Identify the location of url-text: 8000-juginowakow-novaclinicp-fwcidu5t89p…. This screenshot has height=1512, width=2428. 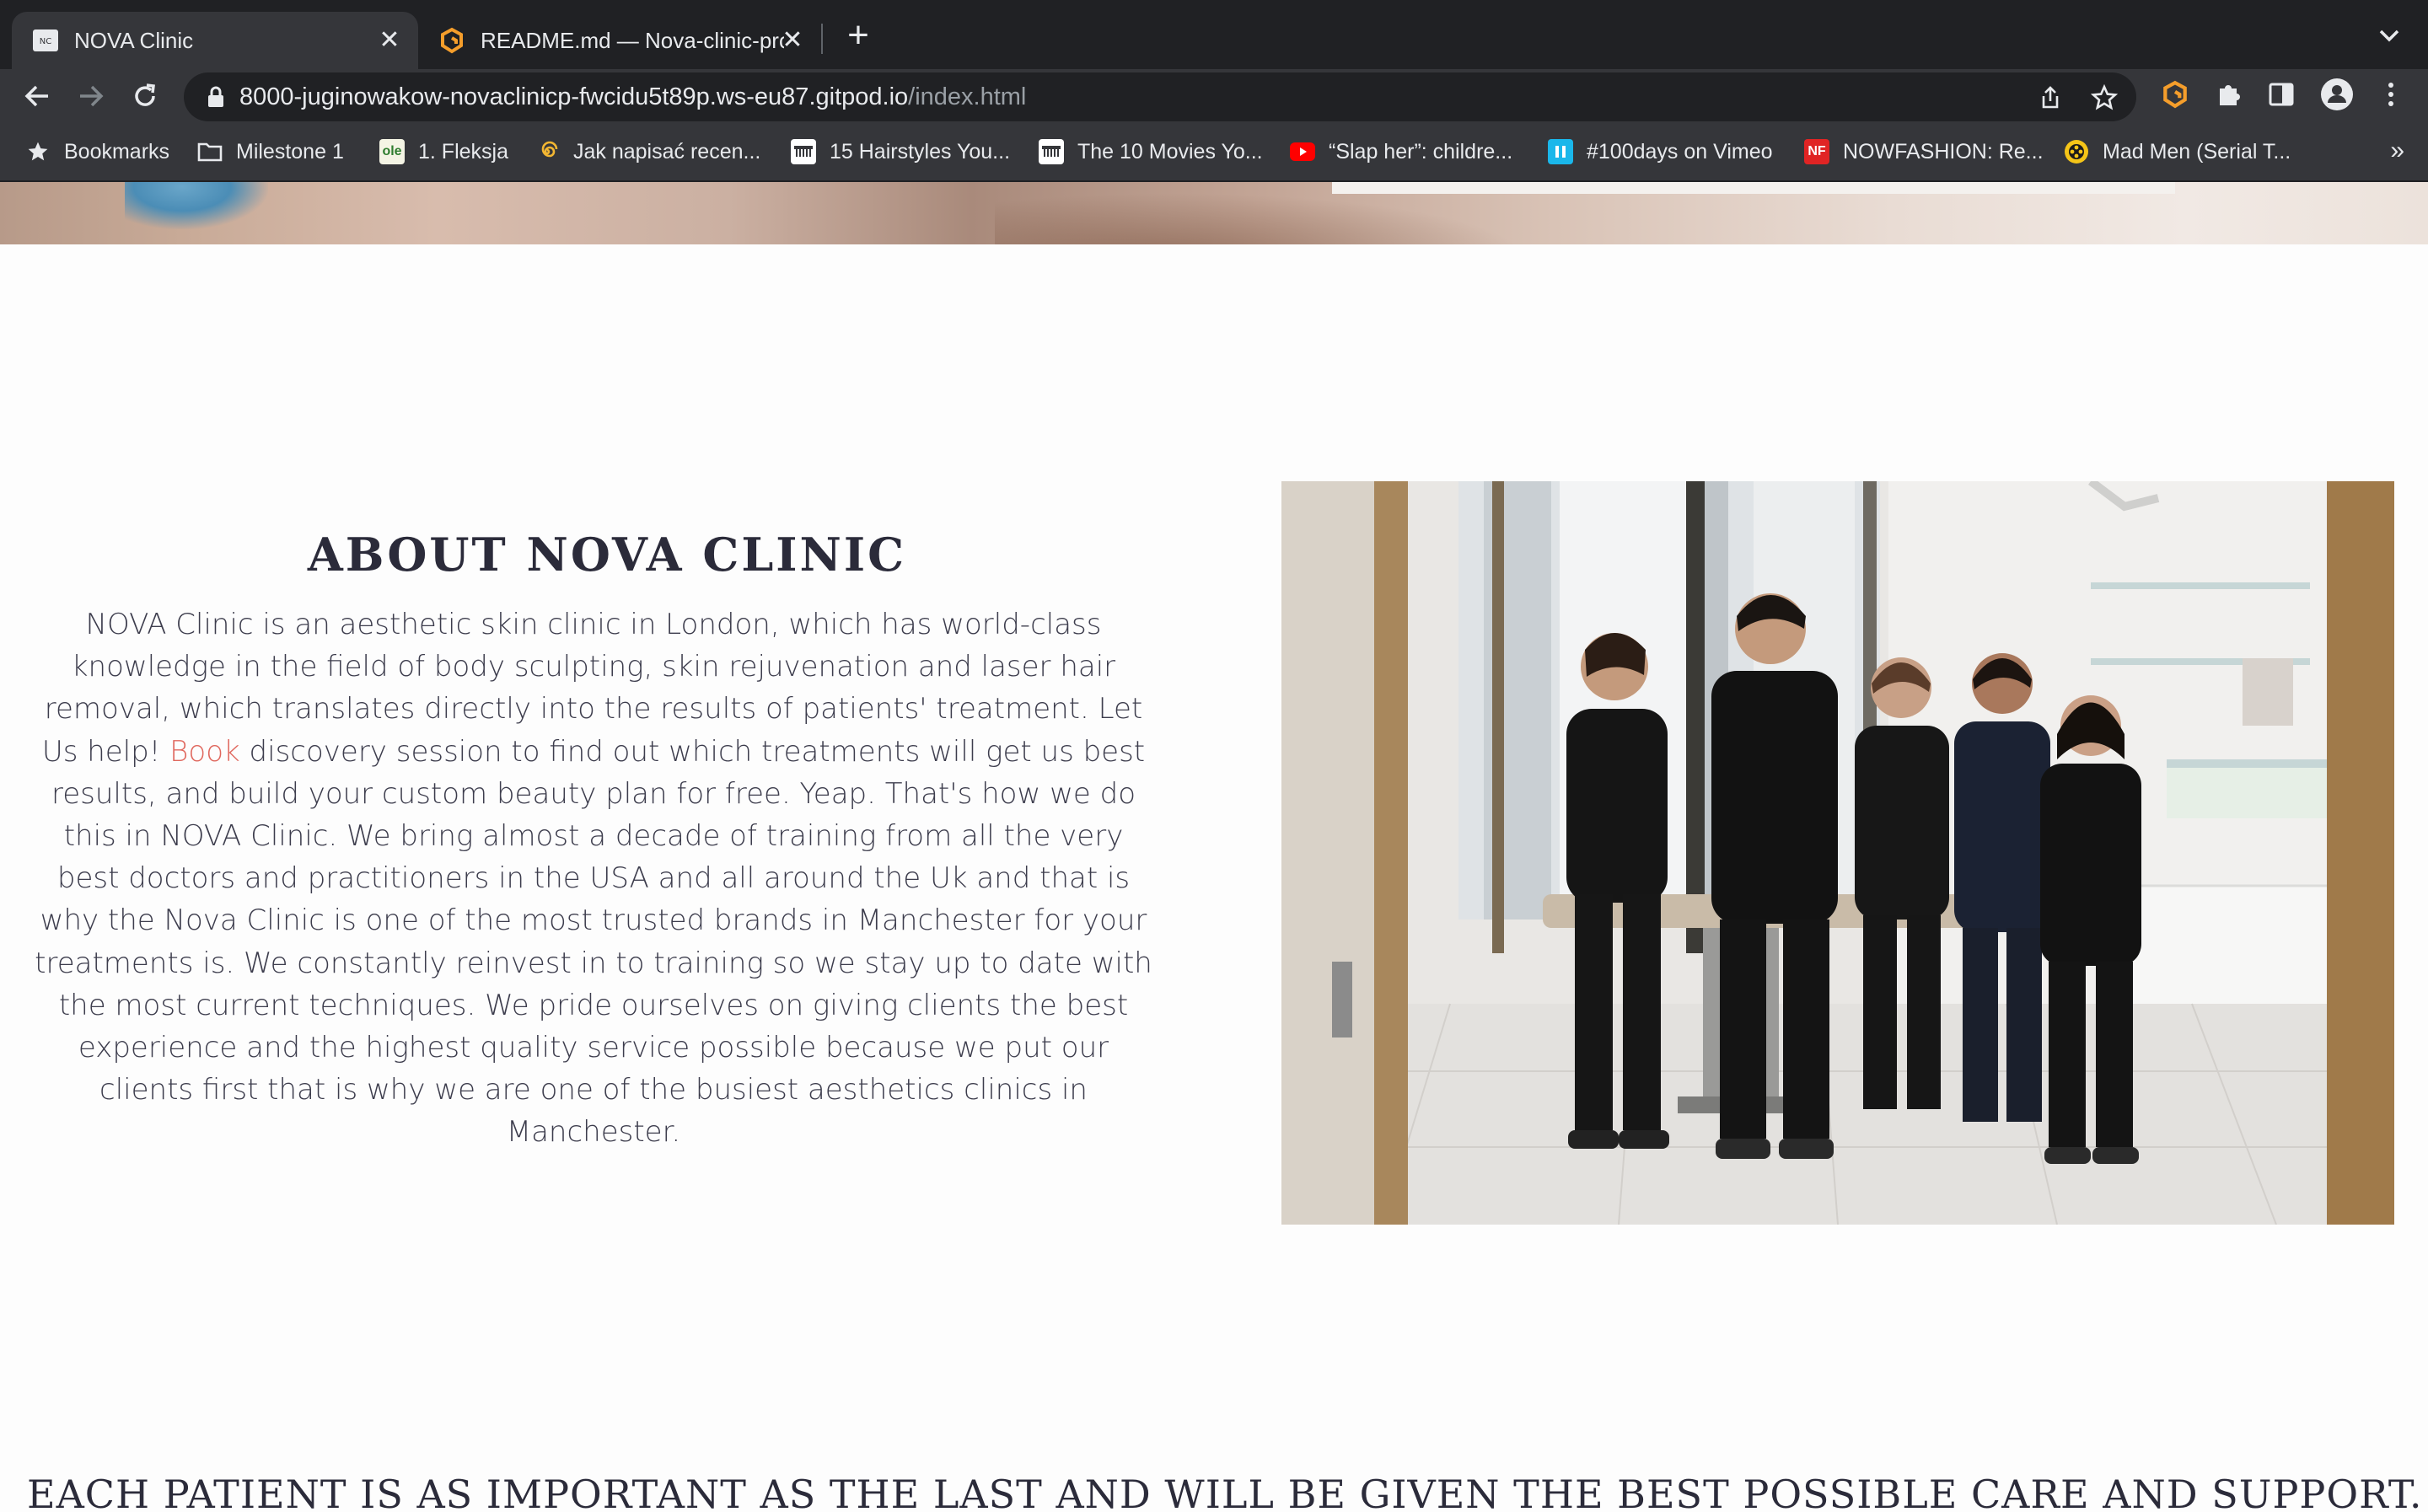
(632, 96).